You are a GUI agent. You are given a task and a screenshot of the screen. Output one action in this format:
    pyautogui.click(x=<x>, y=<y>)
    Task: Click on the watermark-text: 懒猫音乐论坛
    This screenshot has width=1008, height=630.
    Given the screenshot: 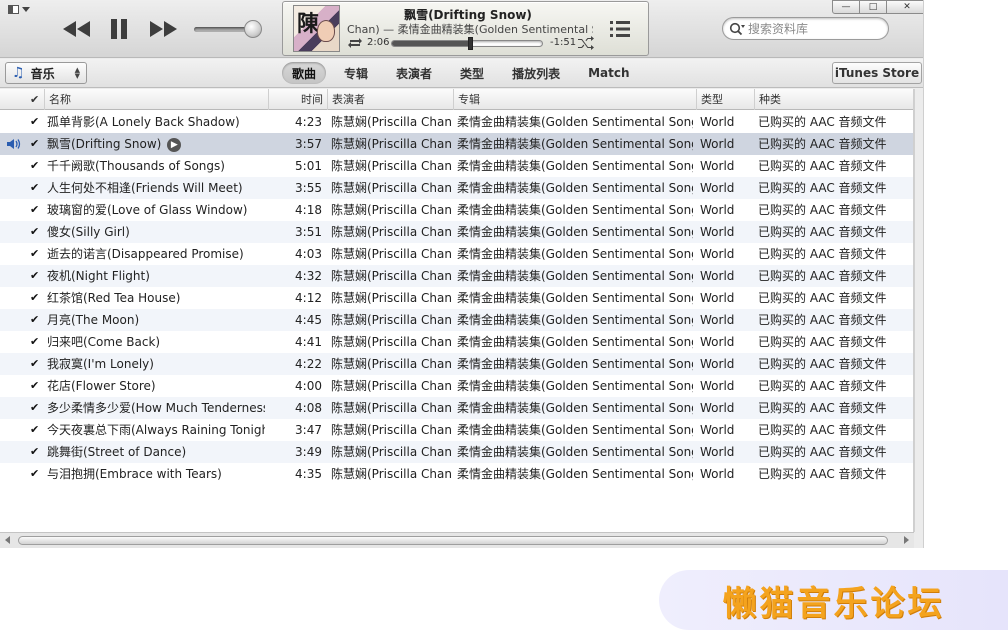 What is the action you would take?
    pyautogui.click(x=833, y=603)
    